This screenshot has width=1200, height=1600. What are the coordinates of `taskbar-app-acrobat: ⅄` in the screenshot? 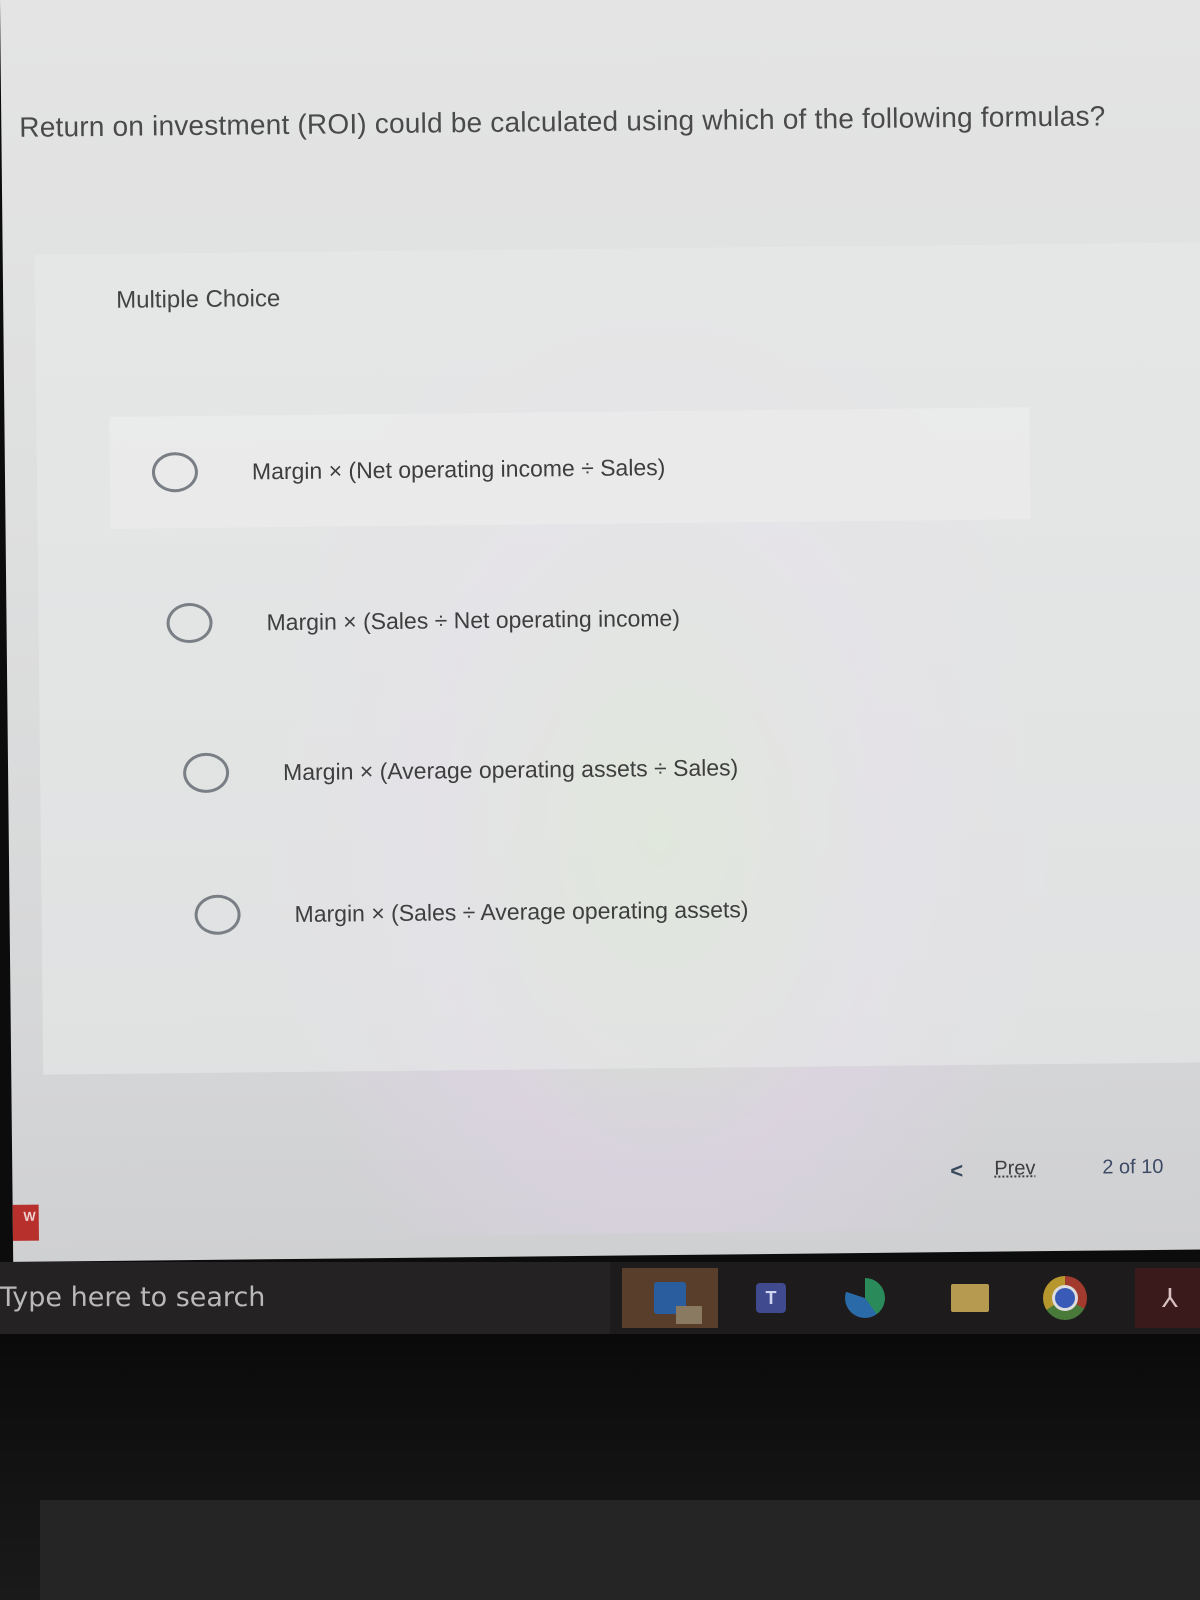 It's located at (1167, 1298).